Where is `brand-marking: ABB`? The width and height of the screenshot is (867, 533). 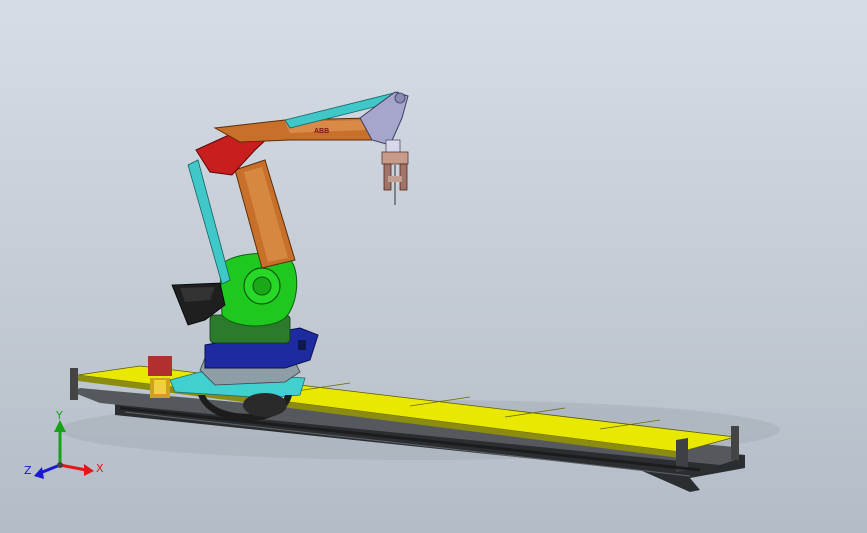
brand-marking: ABB is located at coordinates (321, 131).